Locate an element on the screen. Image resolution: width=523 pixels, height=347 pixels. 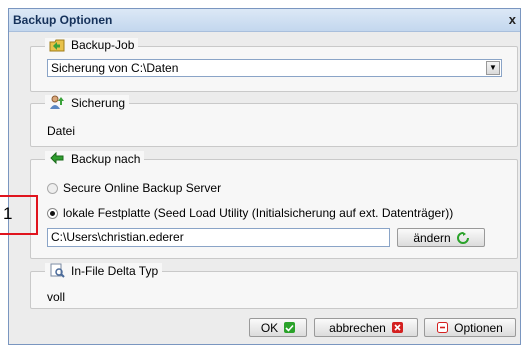
sicherung-value: Datei is located at coordinates (61, 131).